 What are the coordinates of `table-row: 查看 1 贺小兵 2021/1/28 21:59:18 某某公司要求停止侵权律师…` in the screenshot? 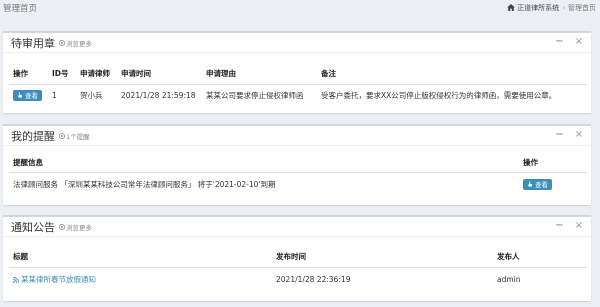 It's located at (298, 95).